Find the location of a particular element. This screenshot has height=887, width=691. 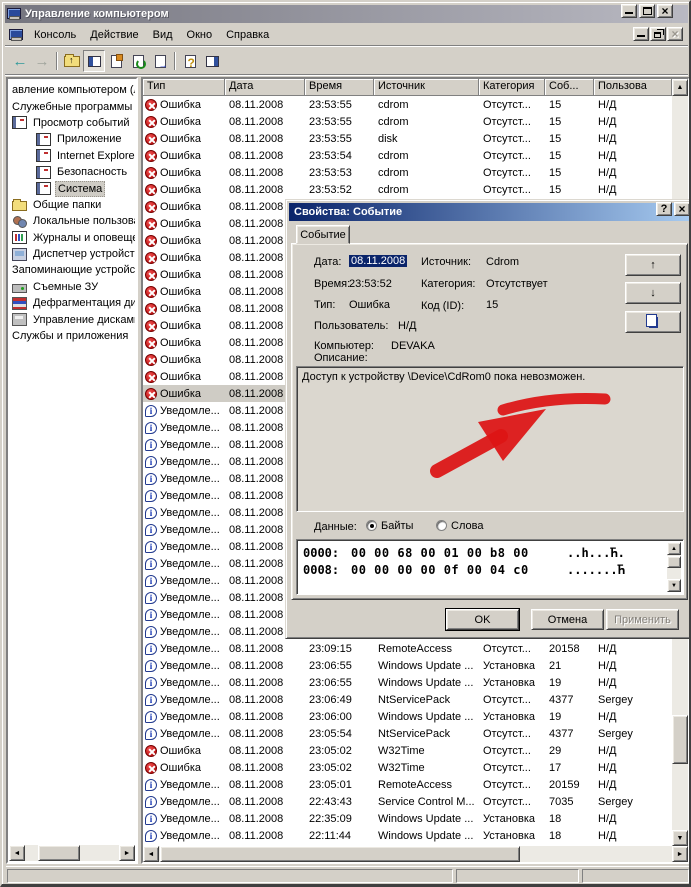

date-value: 08.11.2008 is located at coordinates (378, 261).